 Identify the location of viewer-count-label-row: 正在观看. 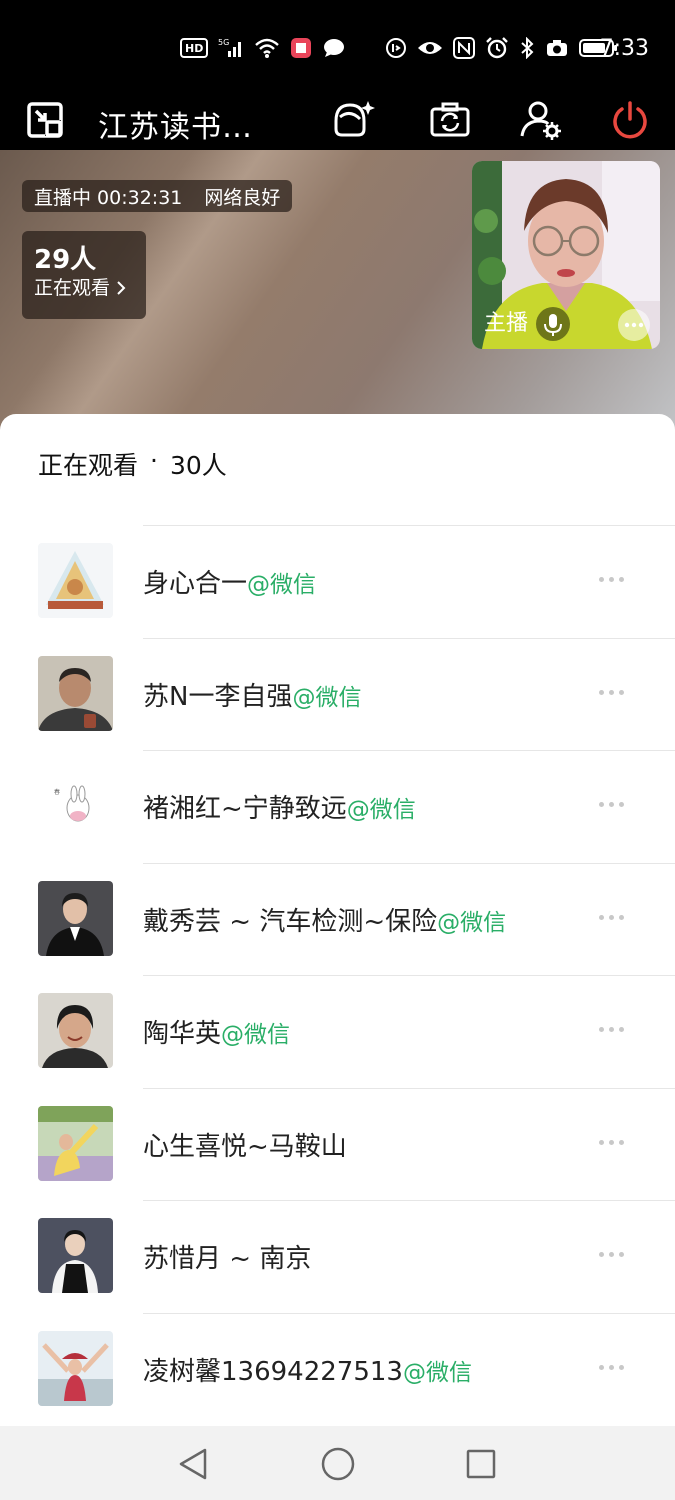
(84, 288).